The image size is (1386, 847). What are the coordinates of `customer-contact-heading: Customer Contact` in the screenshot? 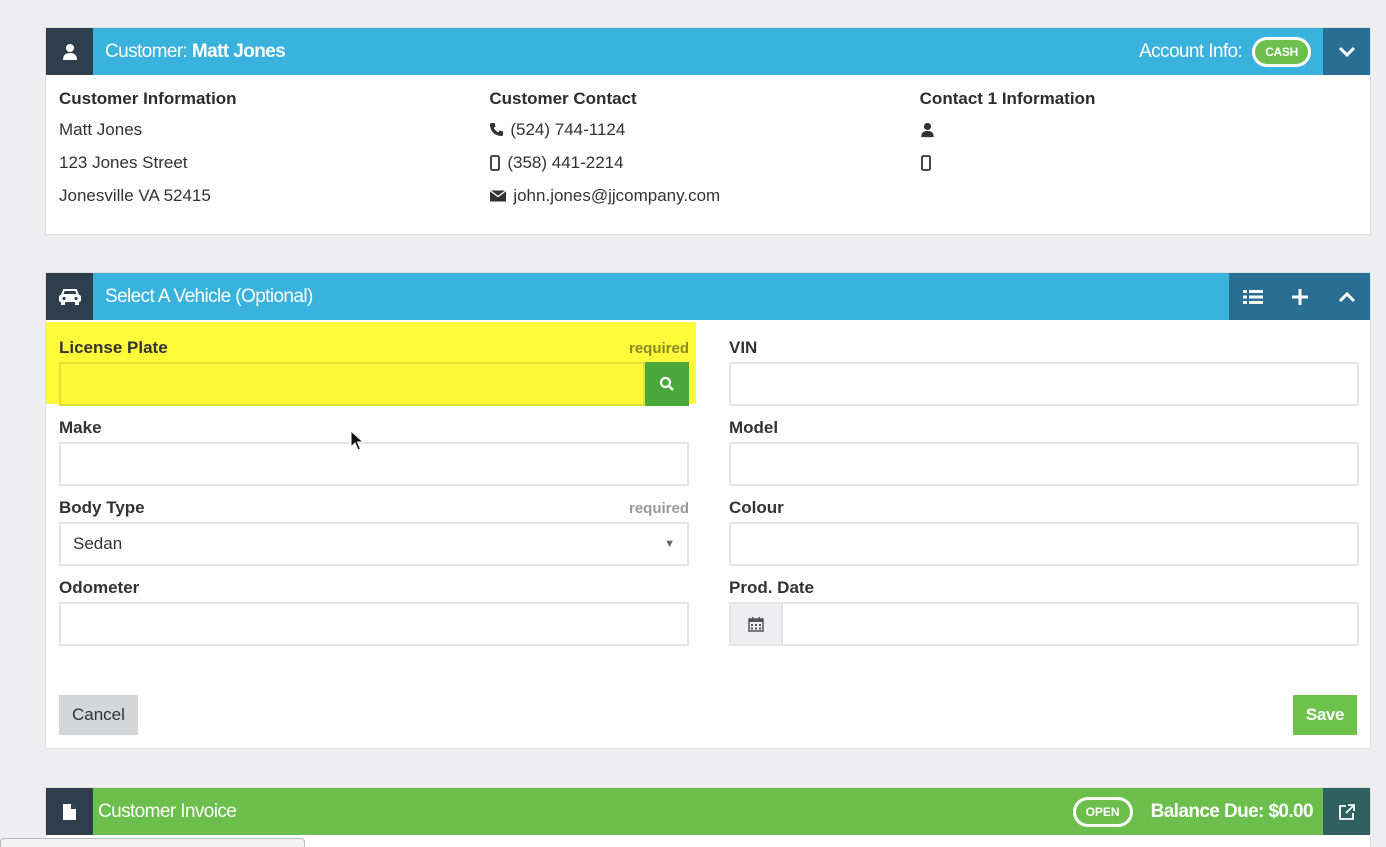 It's located at (563, 98).